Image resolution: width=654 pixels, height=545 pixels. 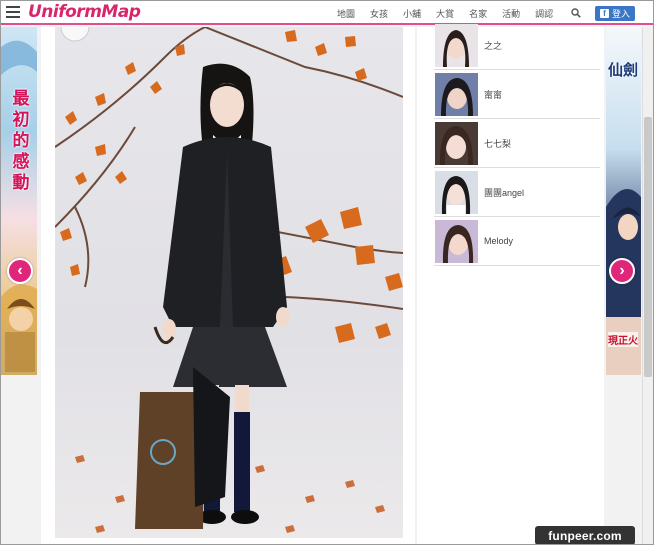 What do you see at coordinates (623, 339) in the screenshot?
I see `right-banner-subtext: 現正火` at bounding box center [623, 339].